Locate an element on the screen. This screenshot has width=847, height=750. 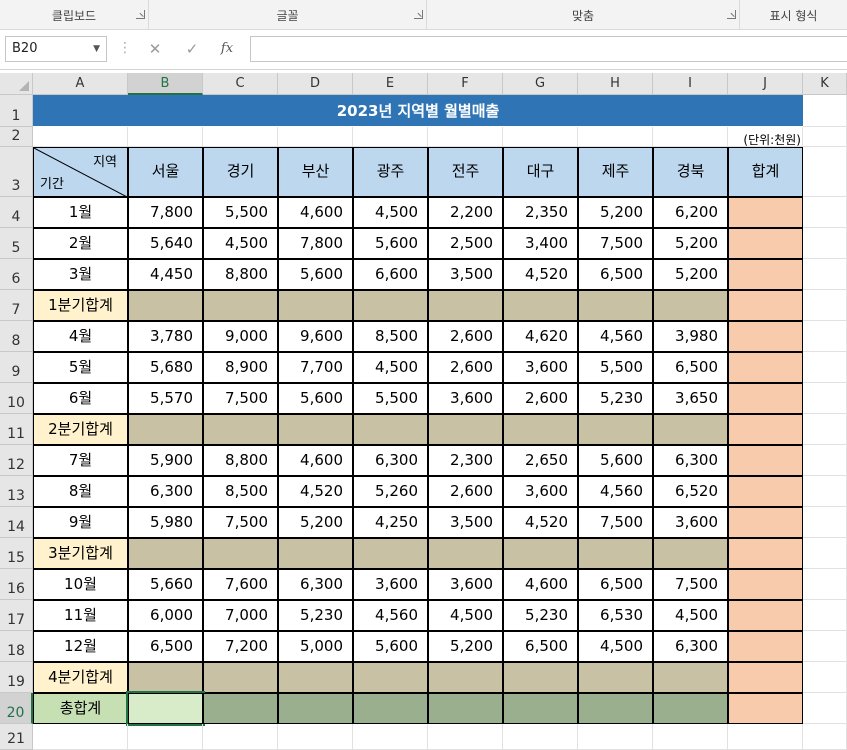
region-header: 대구 is located at coordinates (540, 172).